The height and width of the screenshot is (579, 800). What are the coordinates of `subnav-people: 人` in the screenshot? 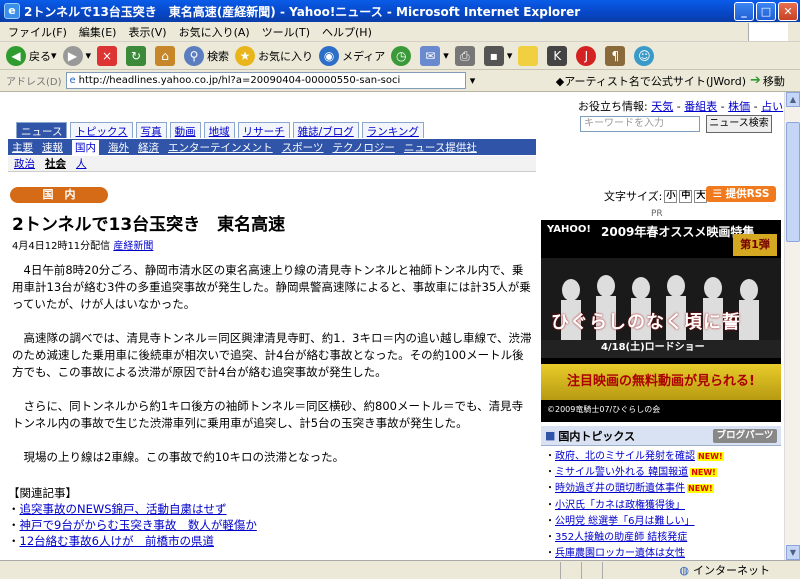 It's located at (81, 163).